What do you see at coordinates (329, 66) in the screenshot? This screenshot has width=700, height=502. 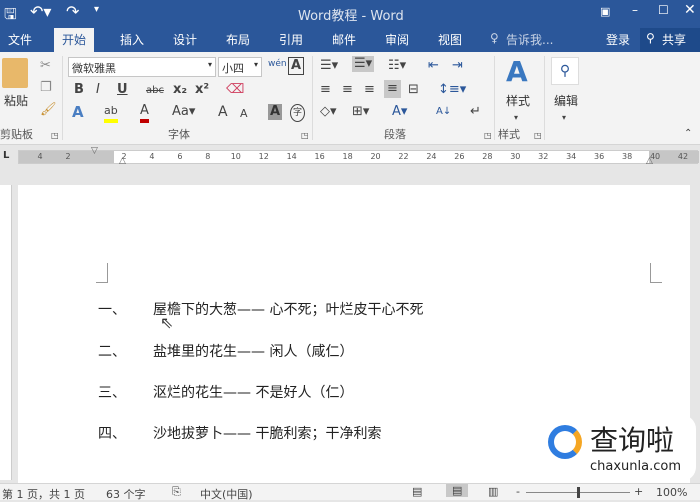 I see `bullets-icon: ☰▾` at bounding box center [329, 66].